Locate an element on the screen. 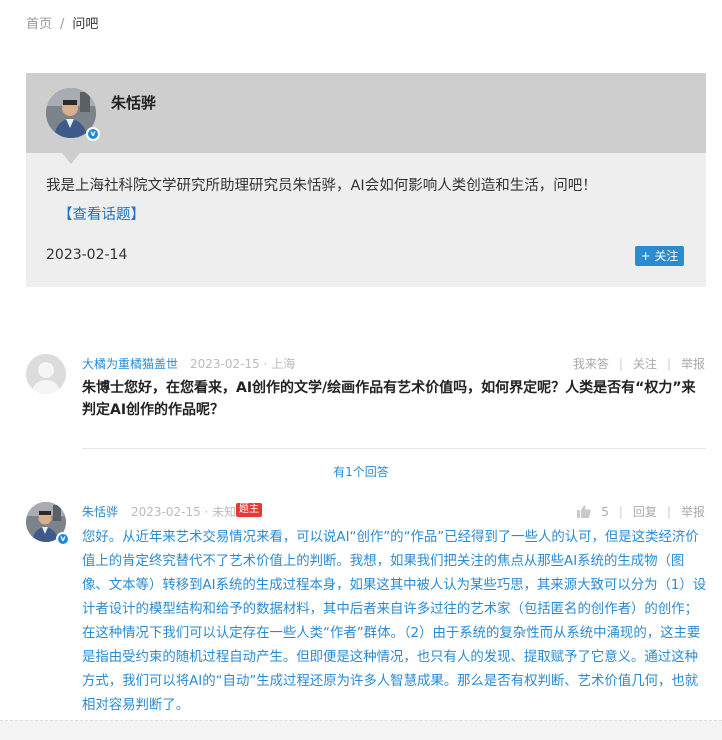 The height and width of the screenshot is (740, 722). answer-actions: 5 | 回复 | 举报 is located at coordinates (641, 511).